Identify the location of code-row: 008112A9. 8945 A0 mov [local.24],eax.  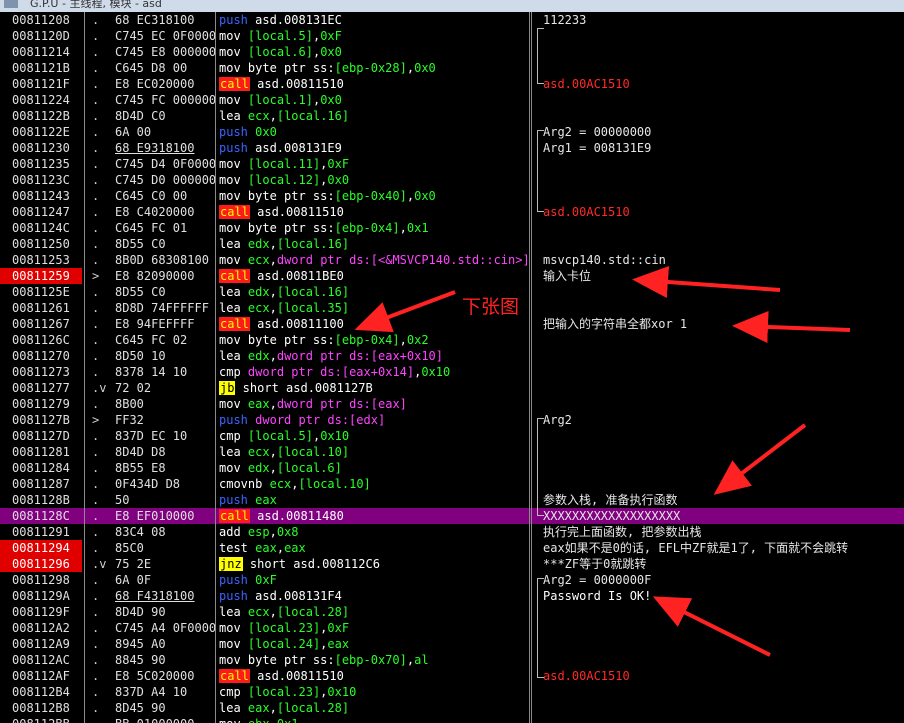
(452, 644).